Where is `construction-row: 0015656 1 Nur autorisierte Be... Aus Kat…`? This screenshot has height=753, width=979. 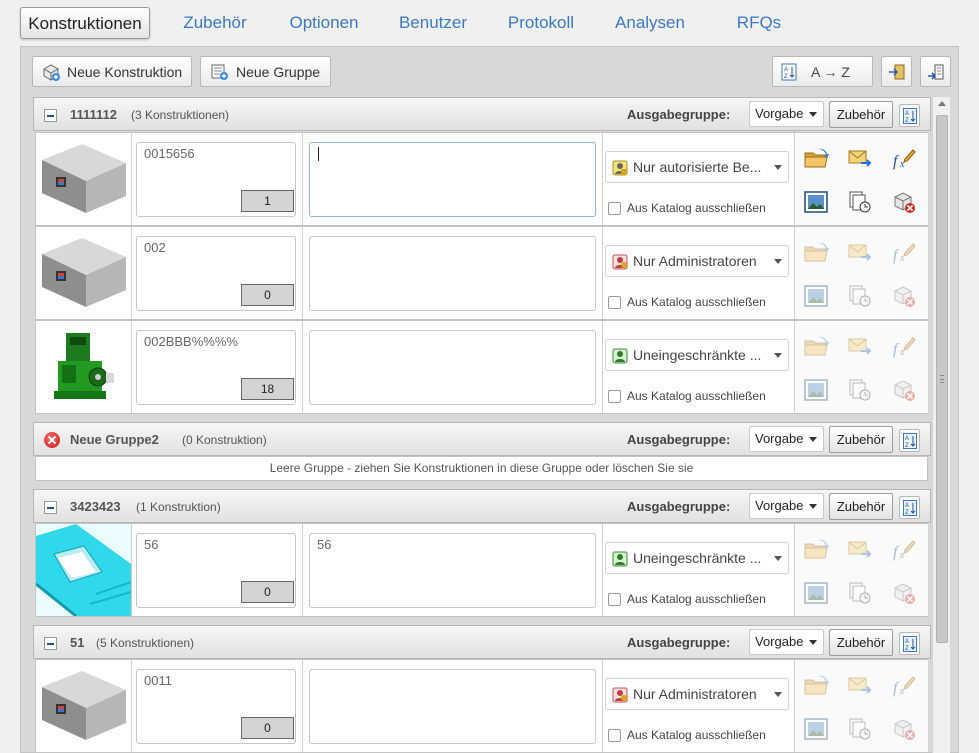
construction-row: 0015656 1 Nur autorisierte Be... Aus Kat… is located at coordinates (481, 179).